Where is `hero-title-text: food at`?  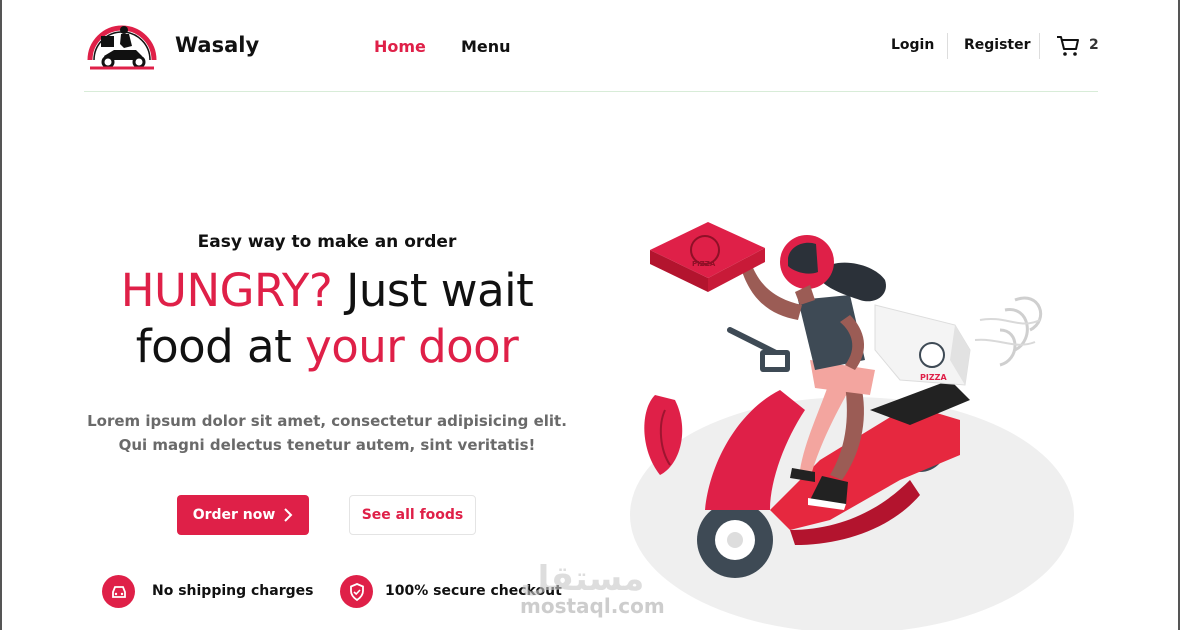 hero-title-text: food at is located at coordinates (220, 346).